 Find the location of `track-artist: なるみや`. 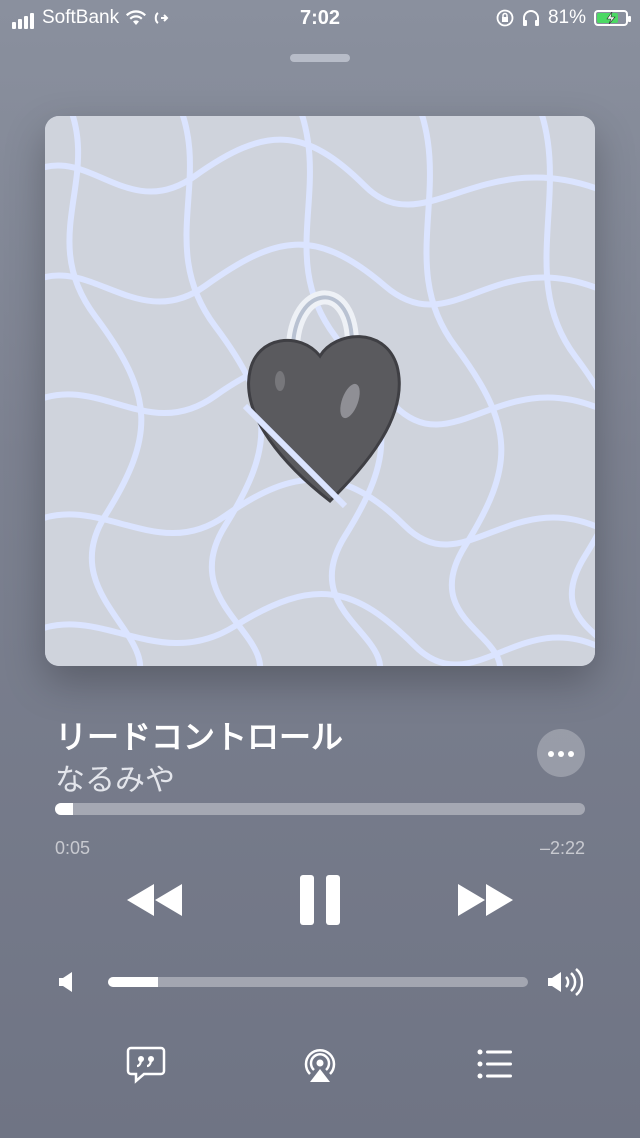

track-artist: なるみや is located at coordinates (115, 777).